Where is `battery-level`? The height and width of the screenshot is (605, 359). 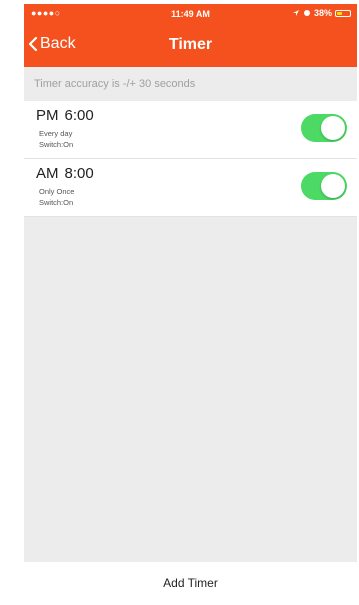
battery-level is located at coordinates (339, 13).